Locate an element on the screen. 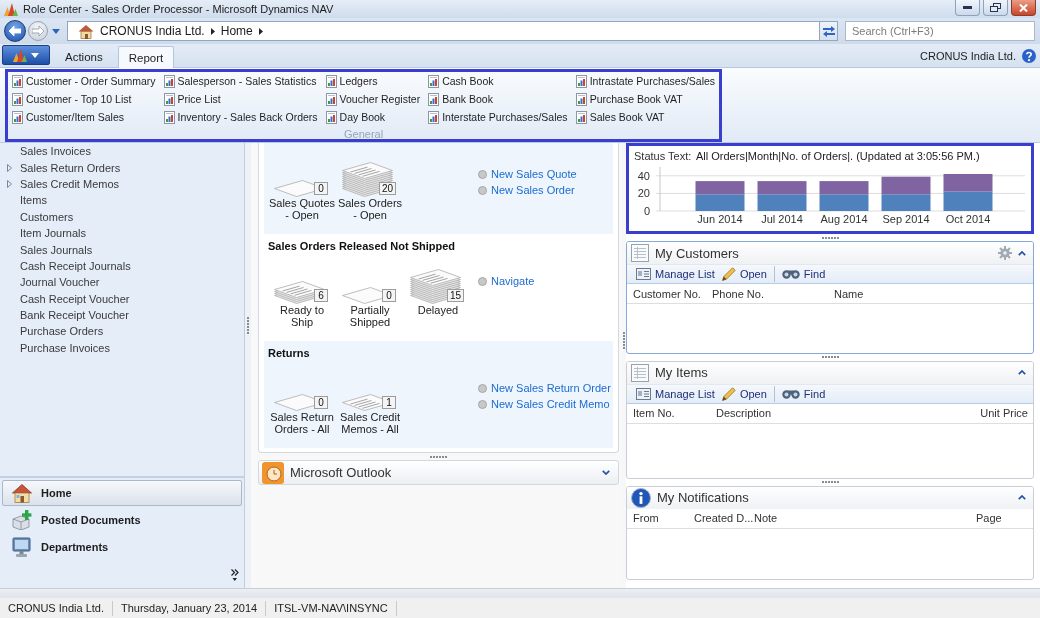  ribbon-button: Ledgers is located at coordinates (373, 81).